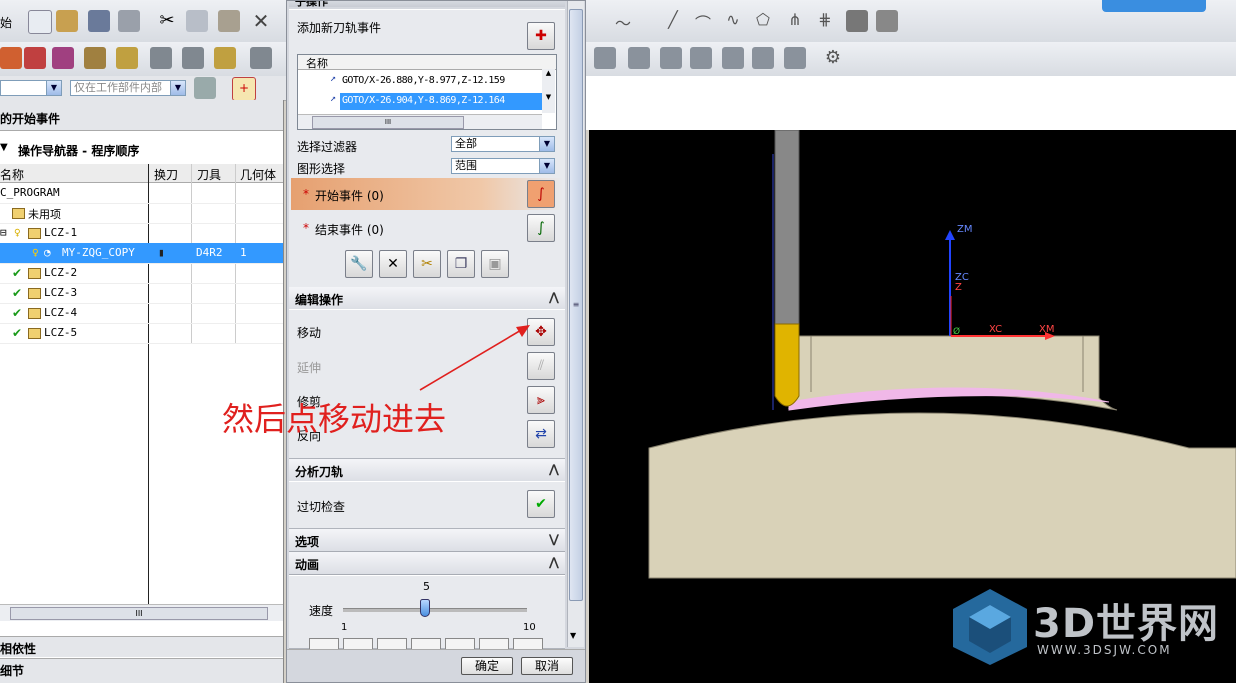 This screenshot has width=1236, height=683. I want to click on column-header-toolchange: 换刀, so click(166, 174).